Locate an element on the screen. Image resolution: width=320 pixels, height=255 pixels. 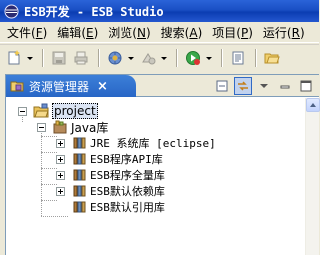
minimize-icon is located at coordinates (285, 87).